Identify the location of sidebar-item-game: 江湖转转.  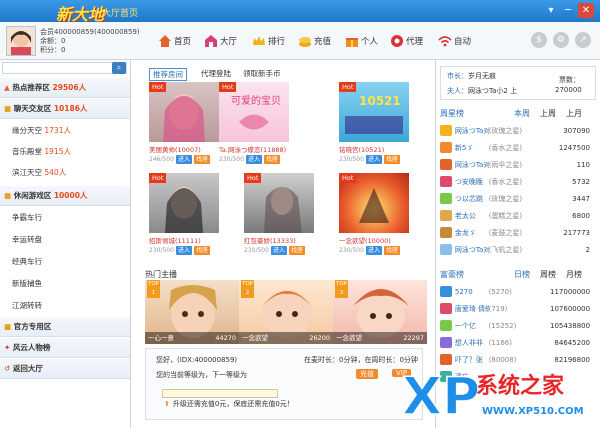
(27, 306).